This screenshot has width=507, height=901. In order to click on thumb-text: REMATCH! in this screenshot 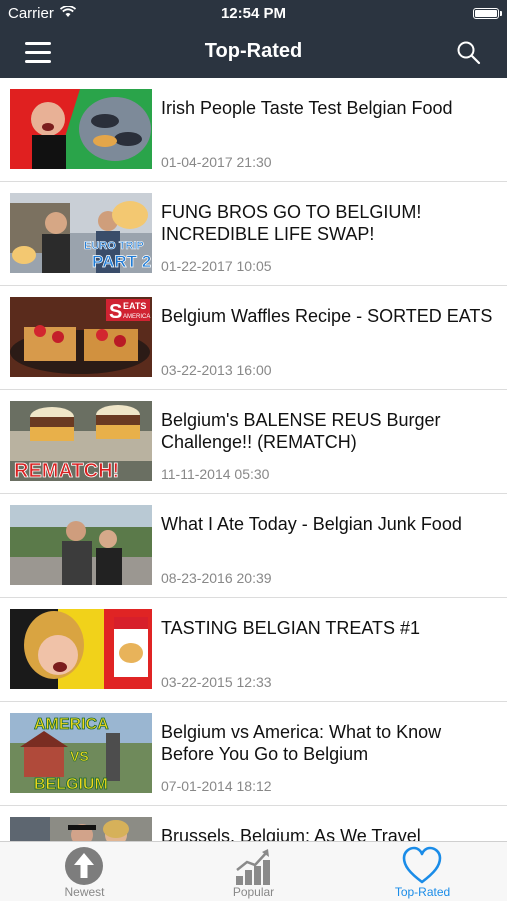, I will do `click(66, 470)`.